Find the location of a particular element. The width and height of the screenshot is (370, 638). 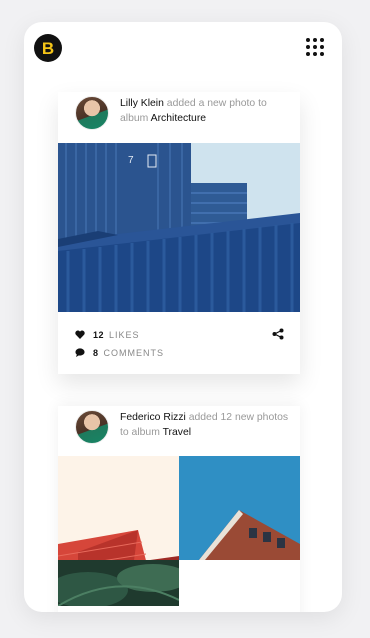

grid-menu-icon is located at coordinates (315, 47).